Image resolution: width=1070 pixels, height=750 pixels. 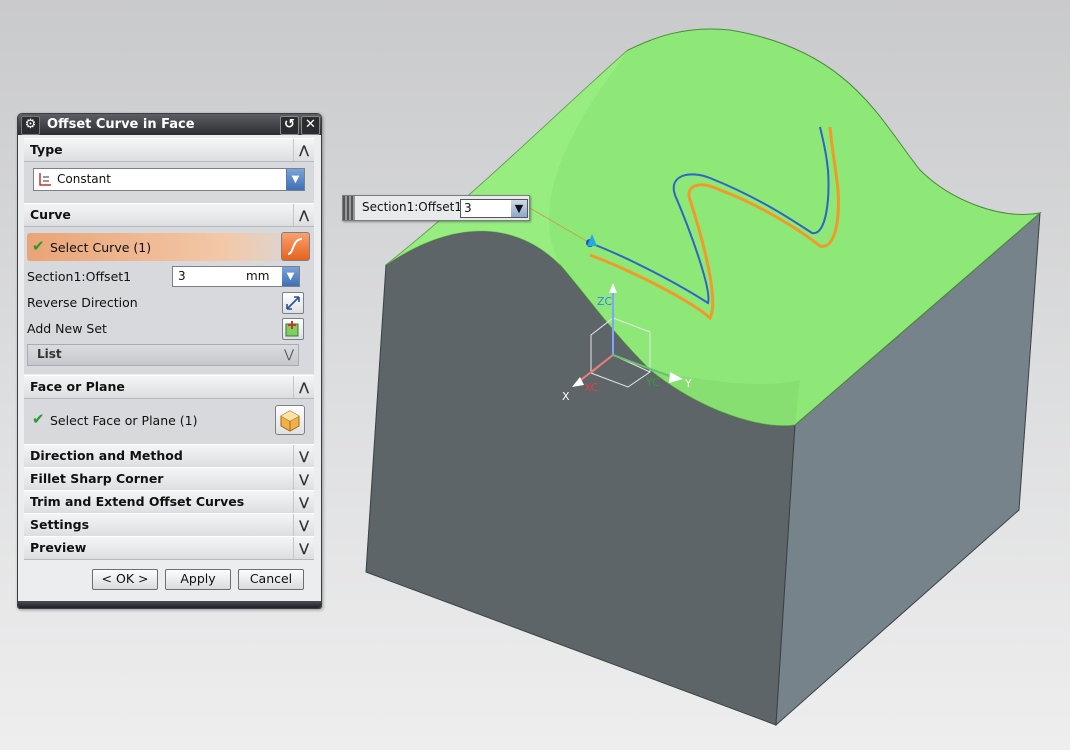 I want to click on offset-label: Section1:Offset1, so click(x=79, y=276).